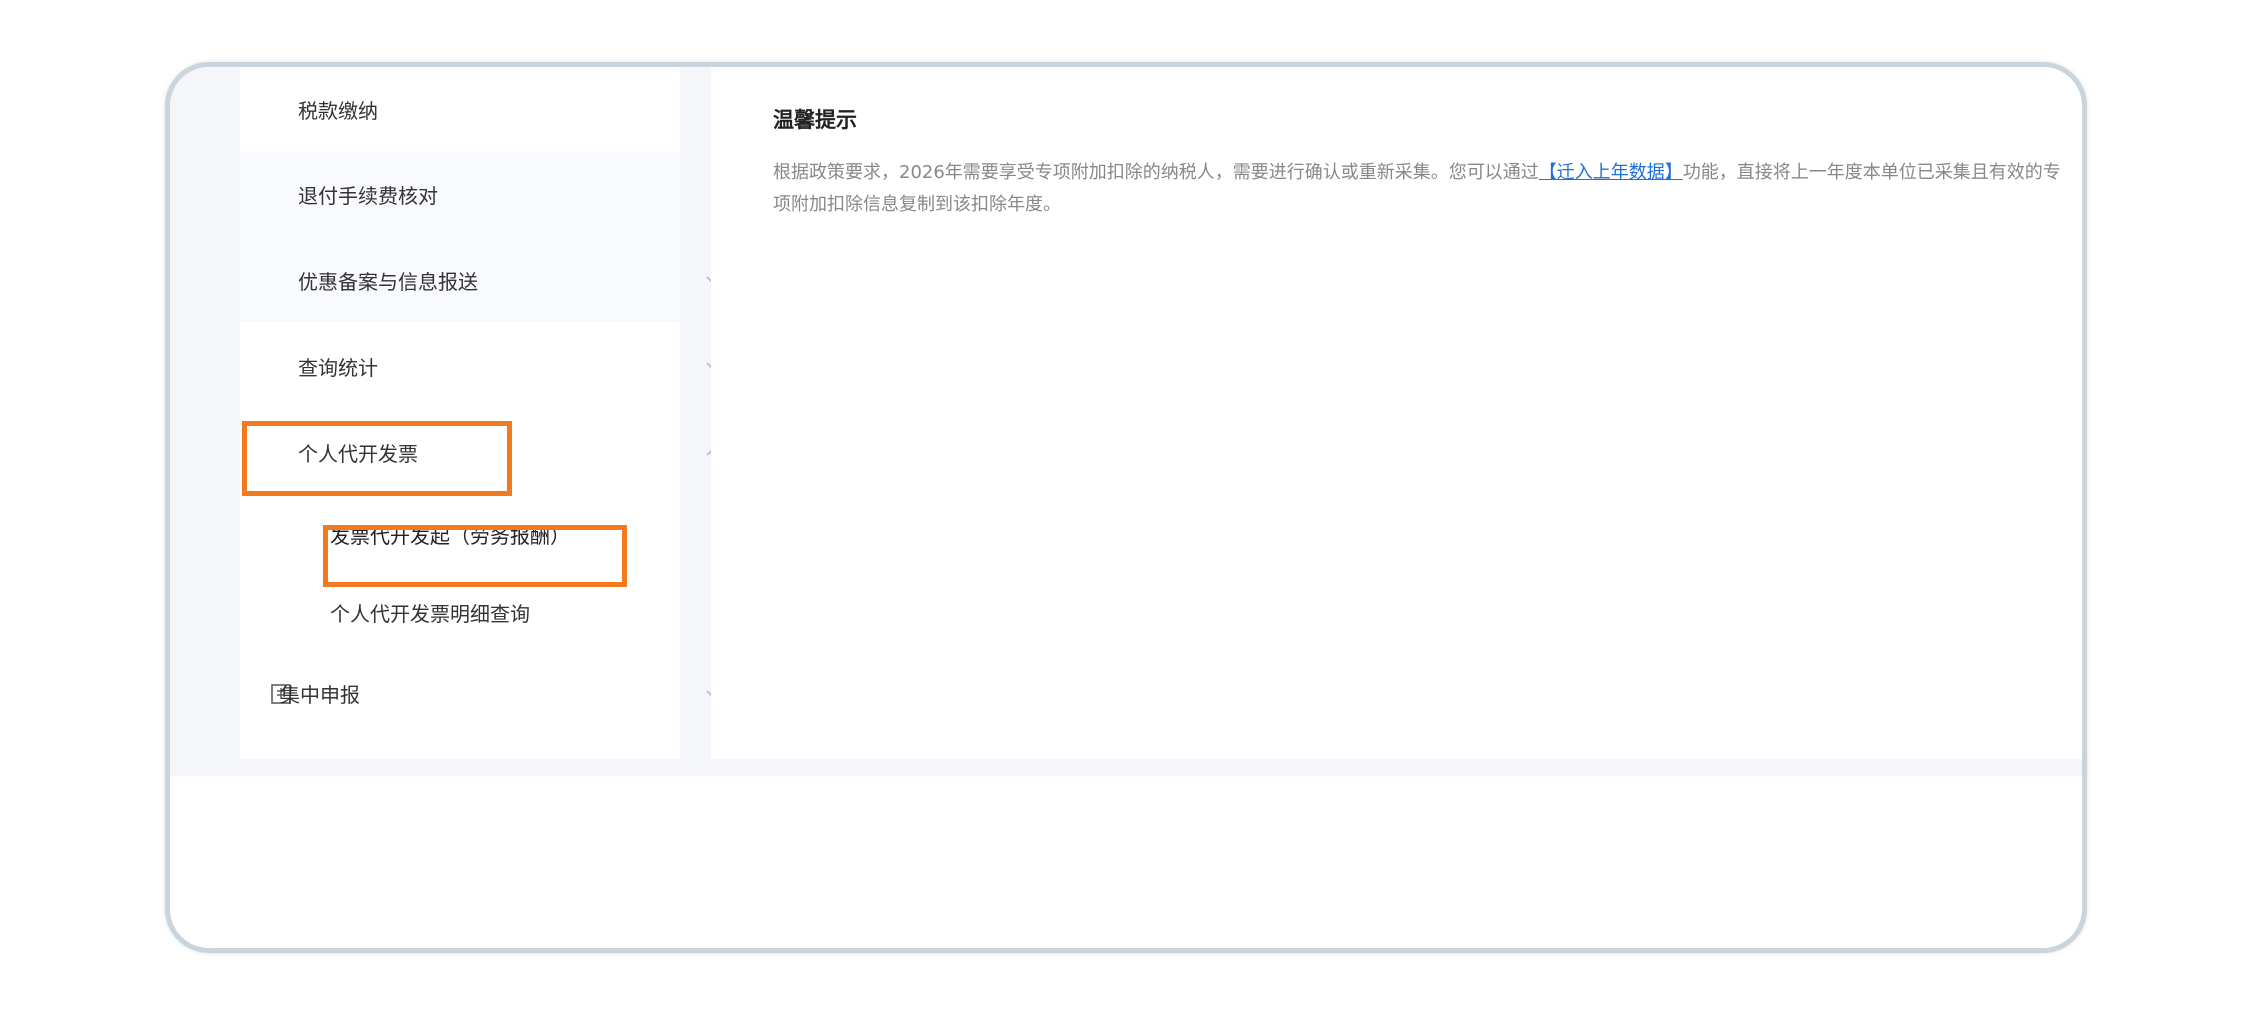 Image resolution: width=2250 pixels, height=1018 pixels. I want to click on sidebar-item-tax-payment: 税款缴纳, so click(460, 109).